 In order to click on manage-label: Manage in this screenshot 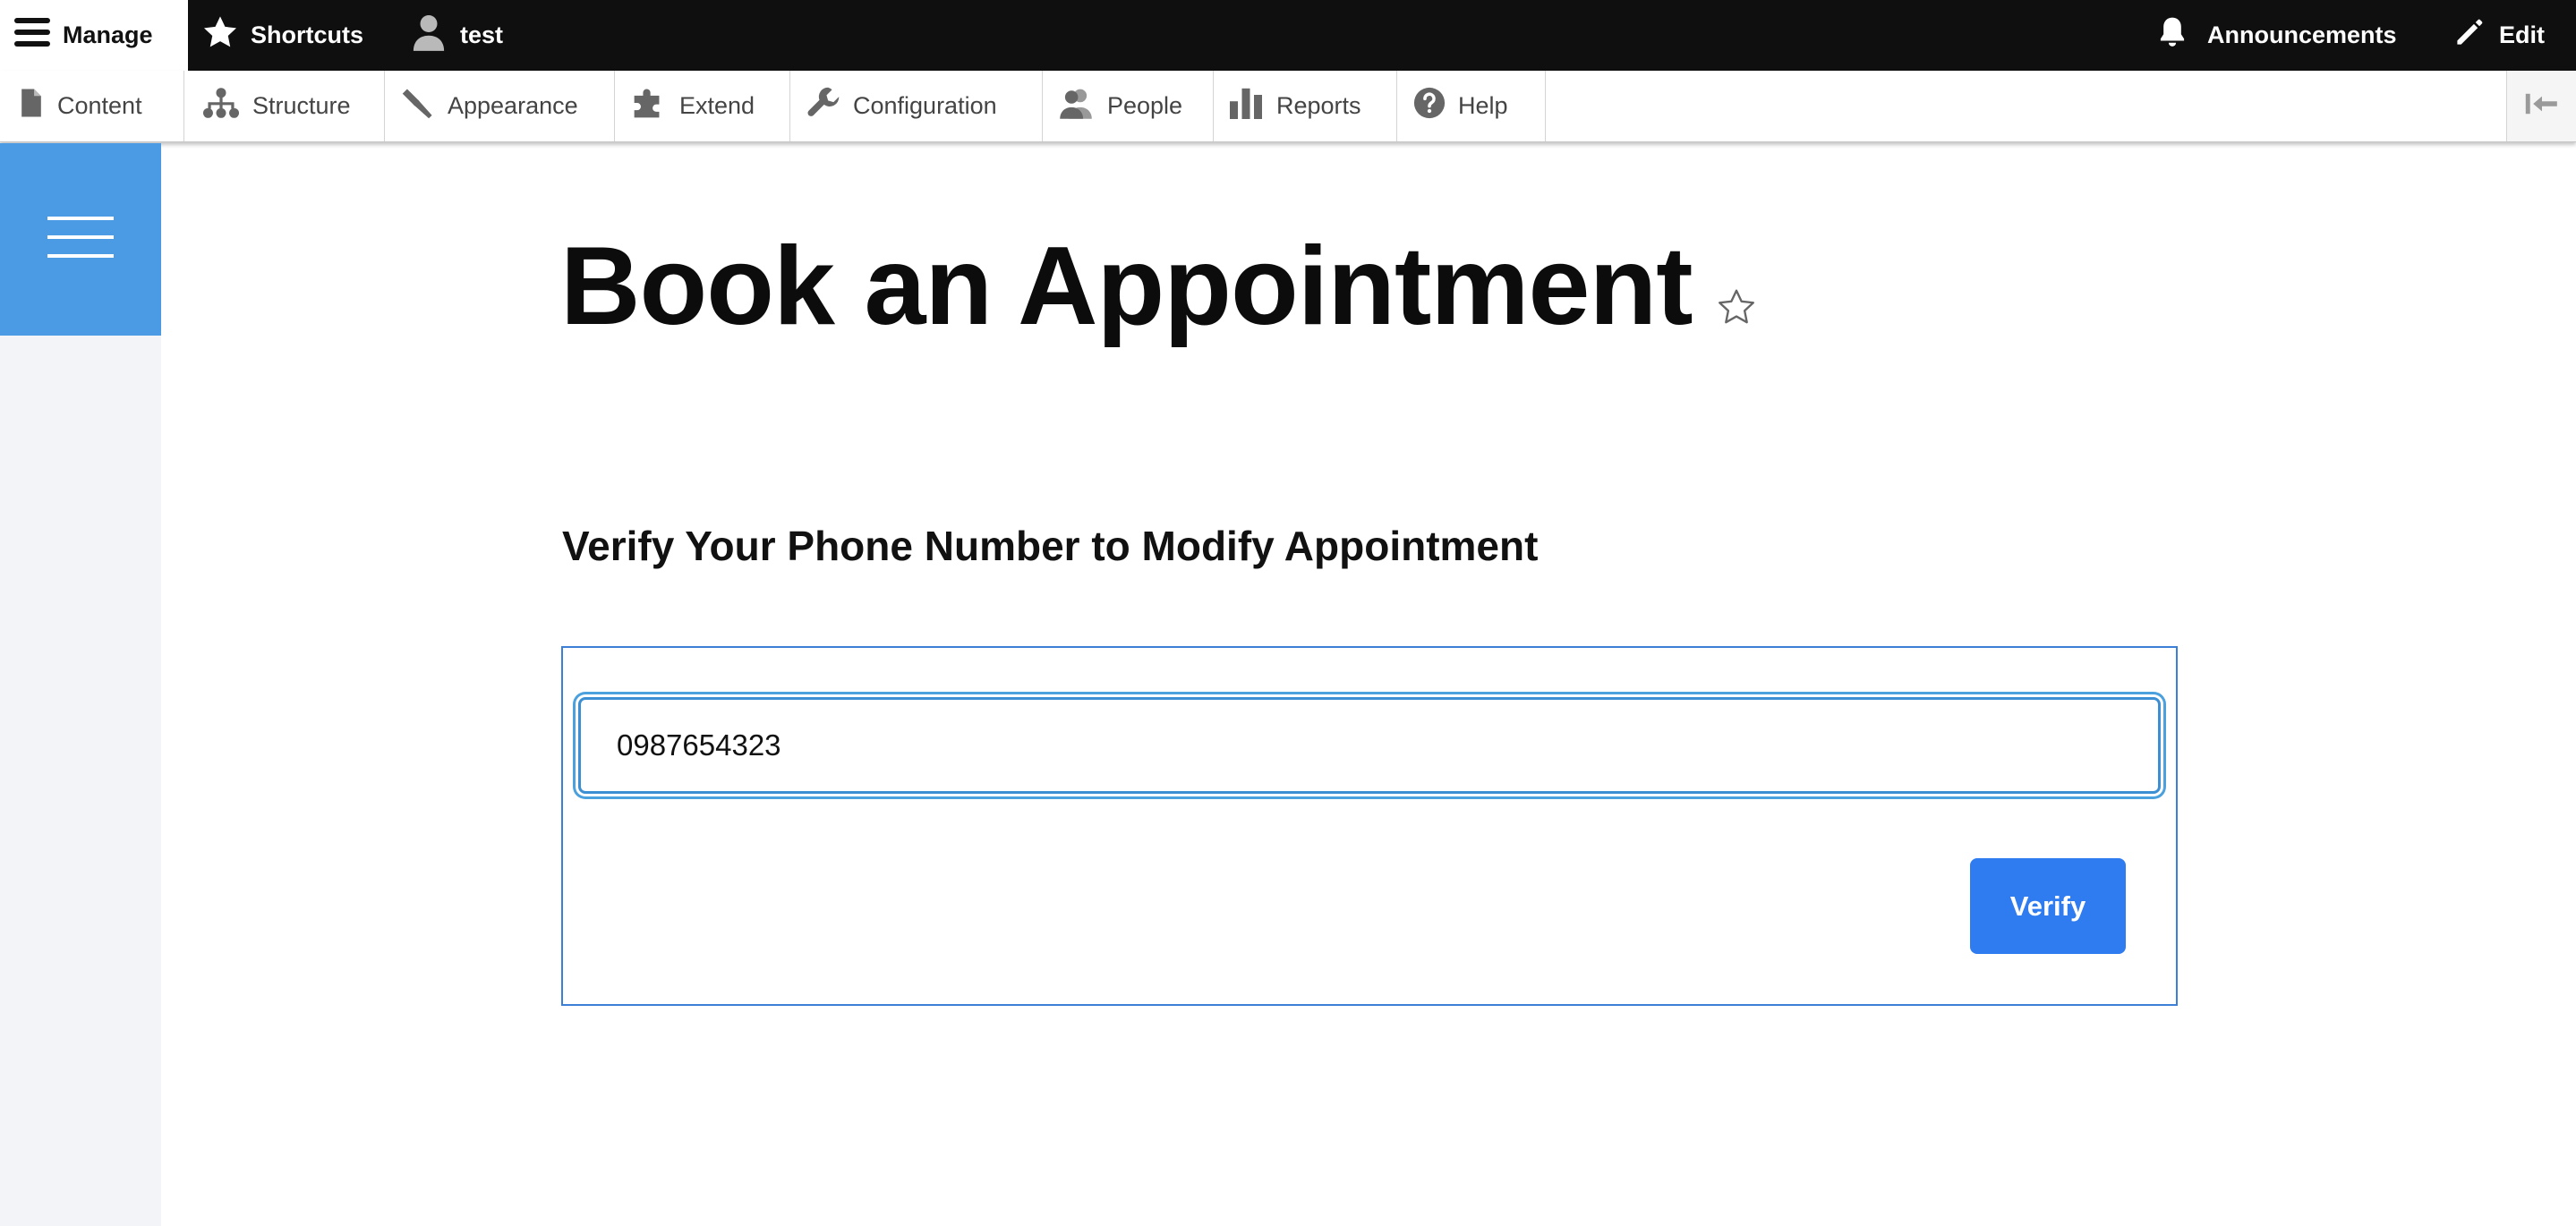, I will do `click(108, 34)`.